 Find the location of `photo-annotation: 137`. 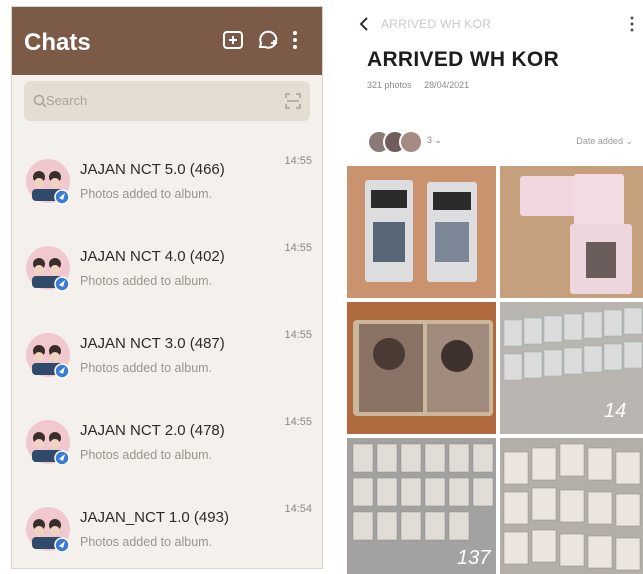

photo-annotation: 137 is located at coordinates (474, 558).